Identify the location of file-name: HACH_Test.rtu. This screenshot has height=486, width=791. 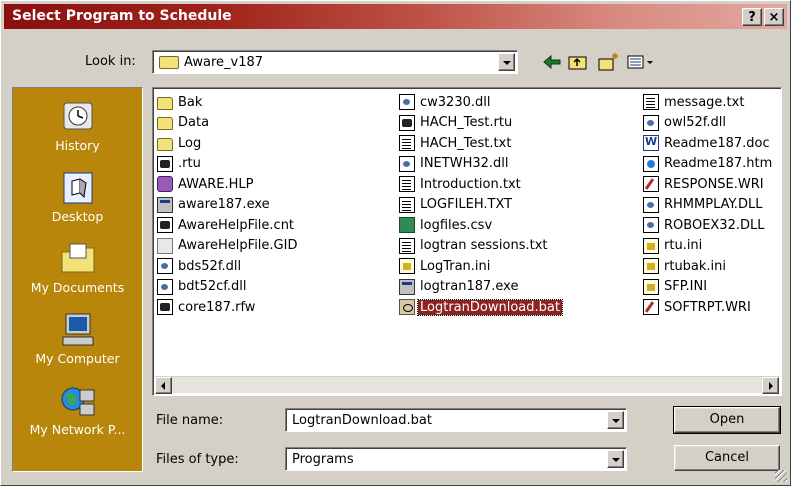
(466, 122).